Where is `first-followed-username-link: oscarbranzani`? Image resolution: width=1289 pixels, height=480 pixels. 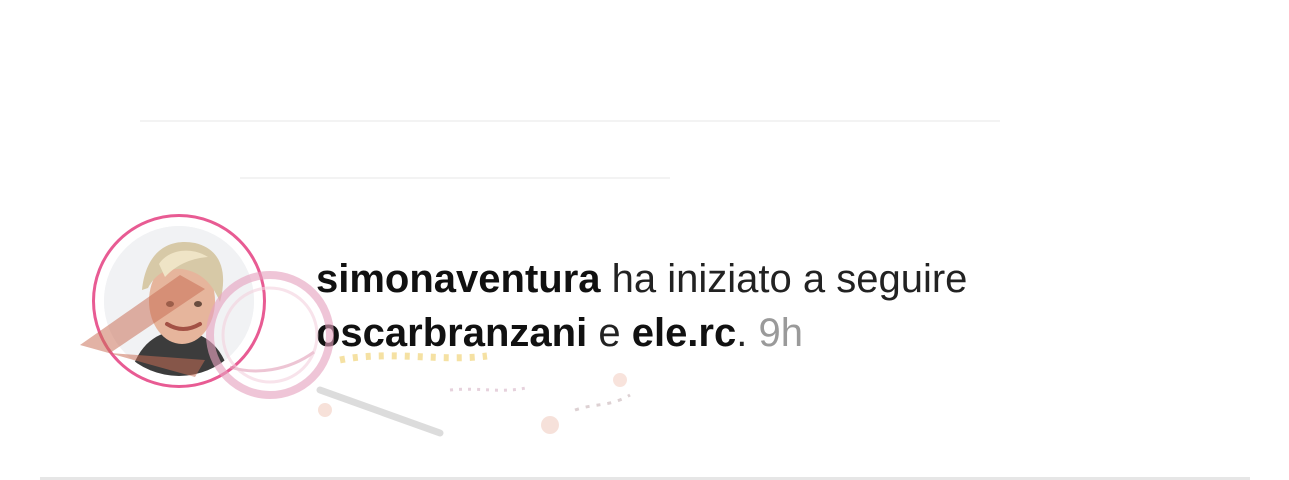 first-followed-username-link: oscarbranzani is located at coordinates (451, 333).